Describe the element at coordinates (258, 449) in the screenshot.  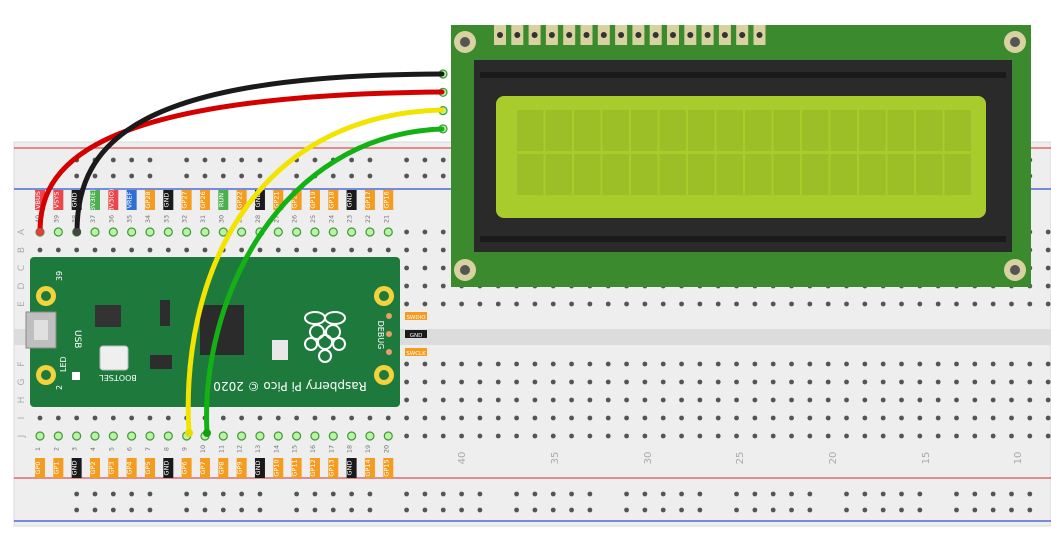
I see `pin-number: 13` at that location.